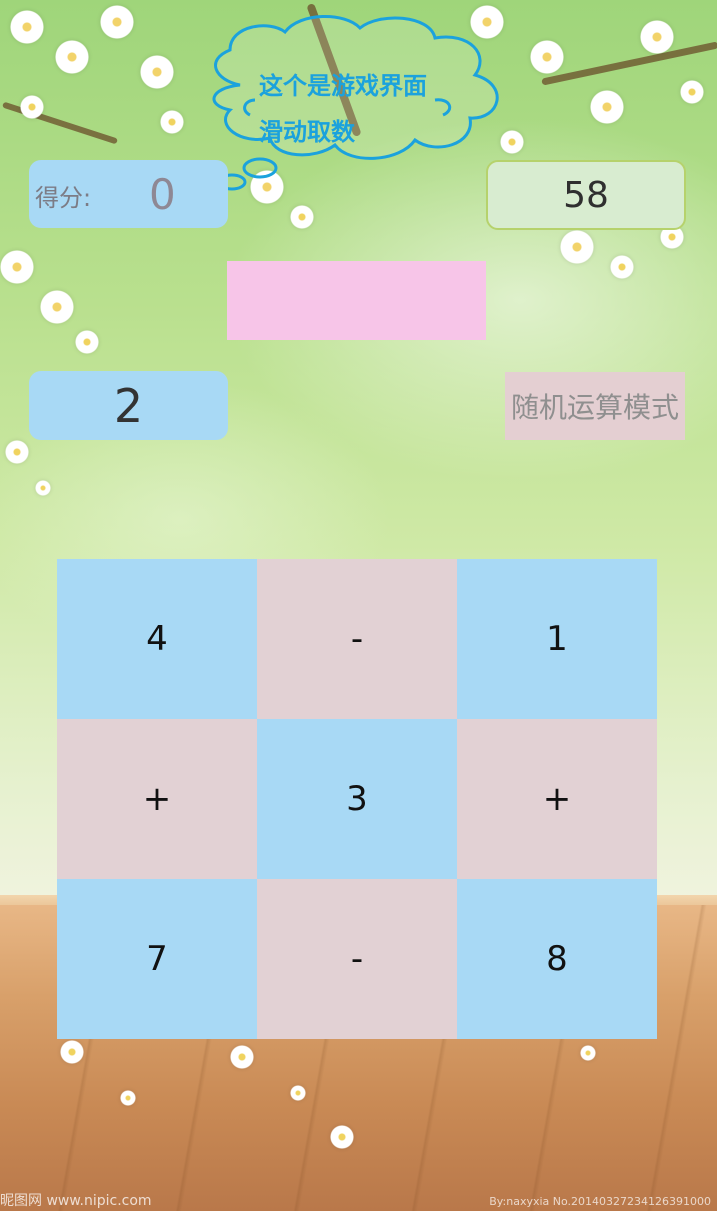 The image size is (717, 1211). Describe the element at coordinates (343, 86) in the screenshot. I see `bubble-text-line1: 这个是游戏界面` at that location.